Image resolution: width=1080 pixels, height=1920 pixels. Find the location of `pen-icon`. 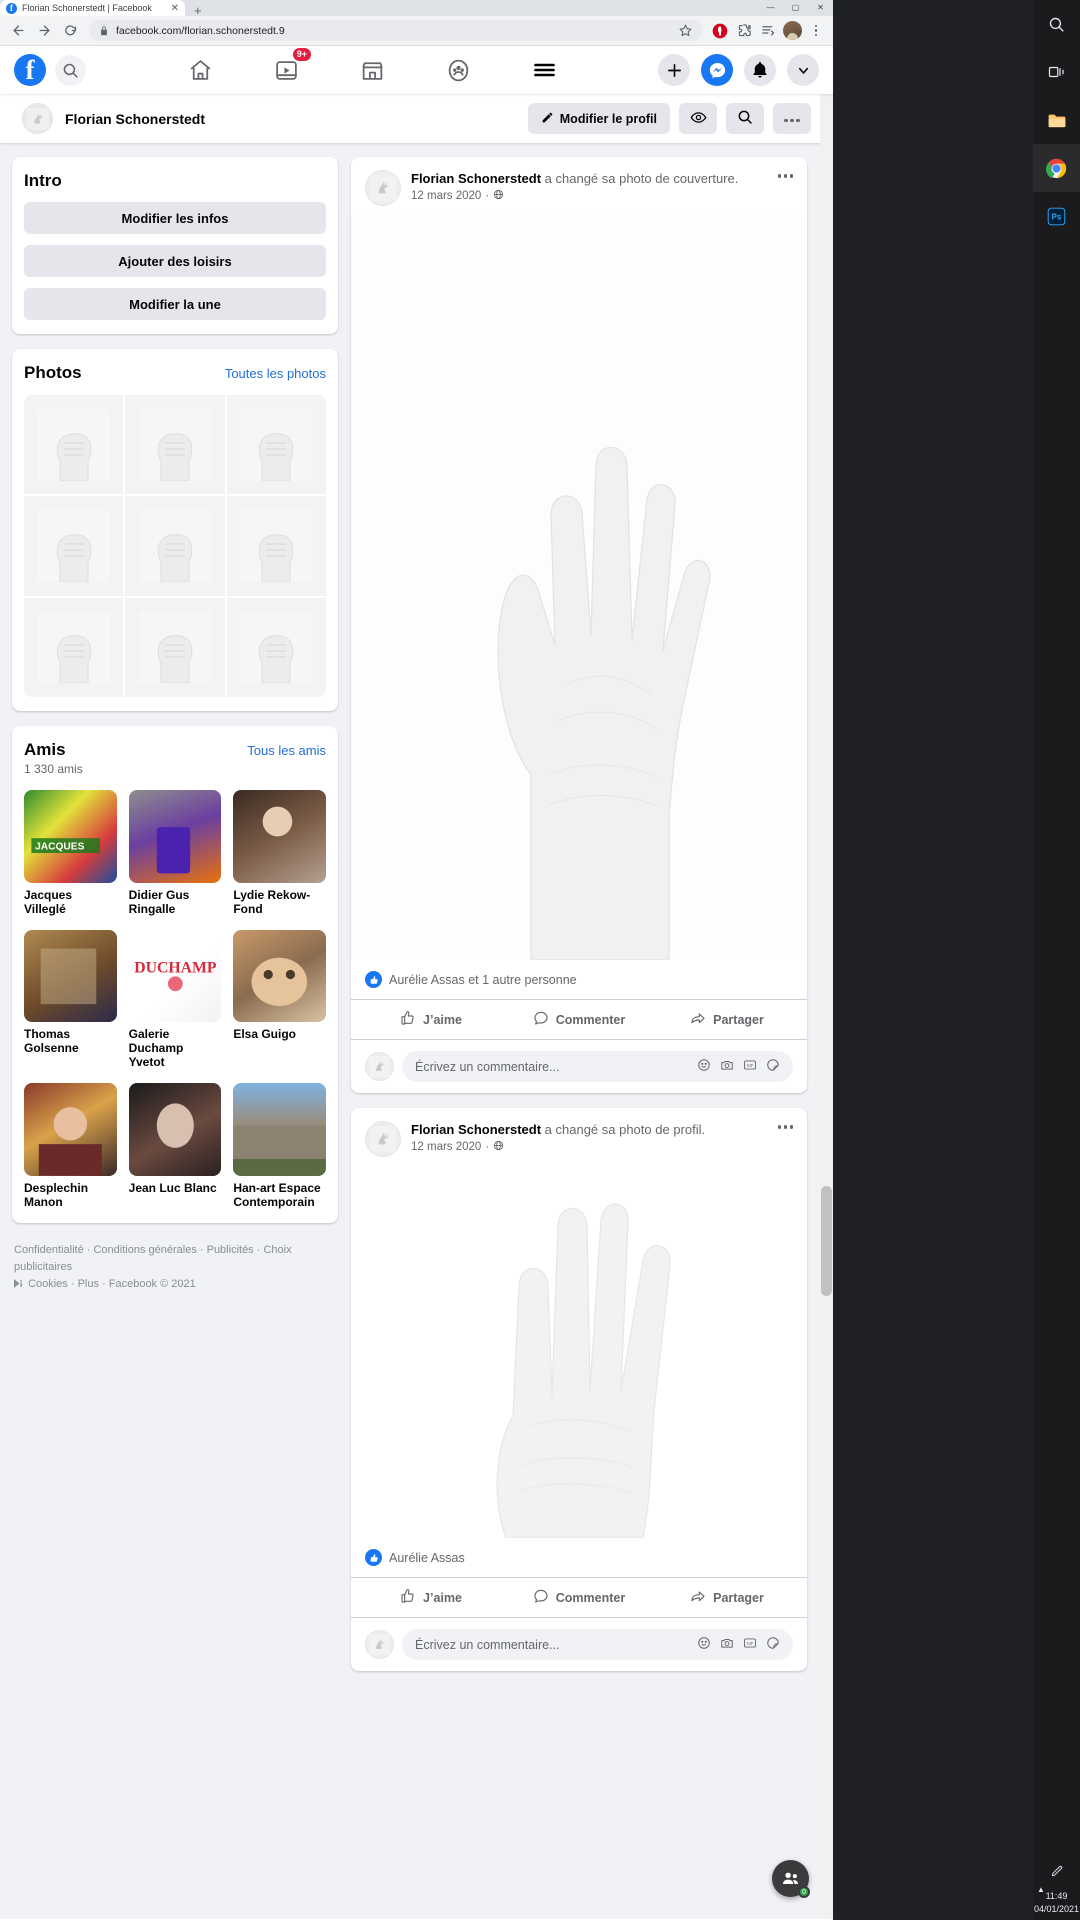

pen-icon is located at coordinates (1056, 1871).